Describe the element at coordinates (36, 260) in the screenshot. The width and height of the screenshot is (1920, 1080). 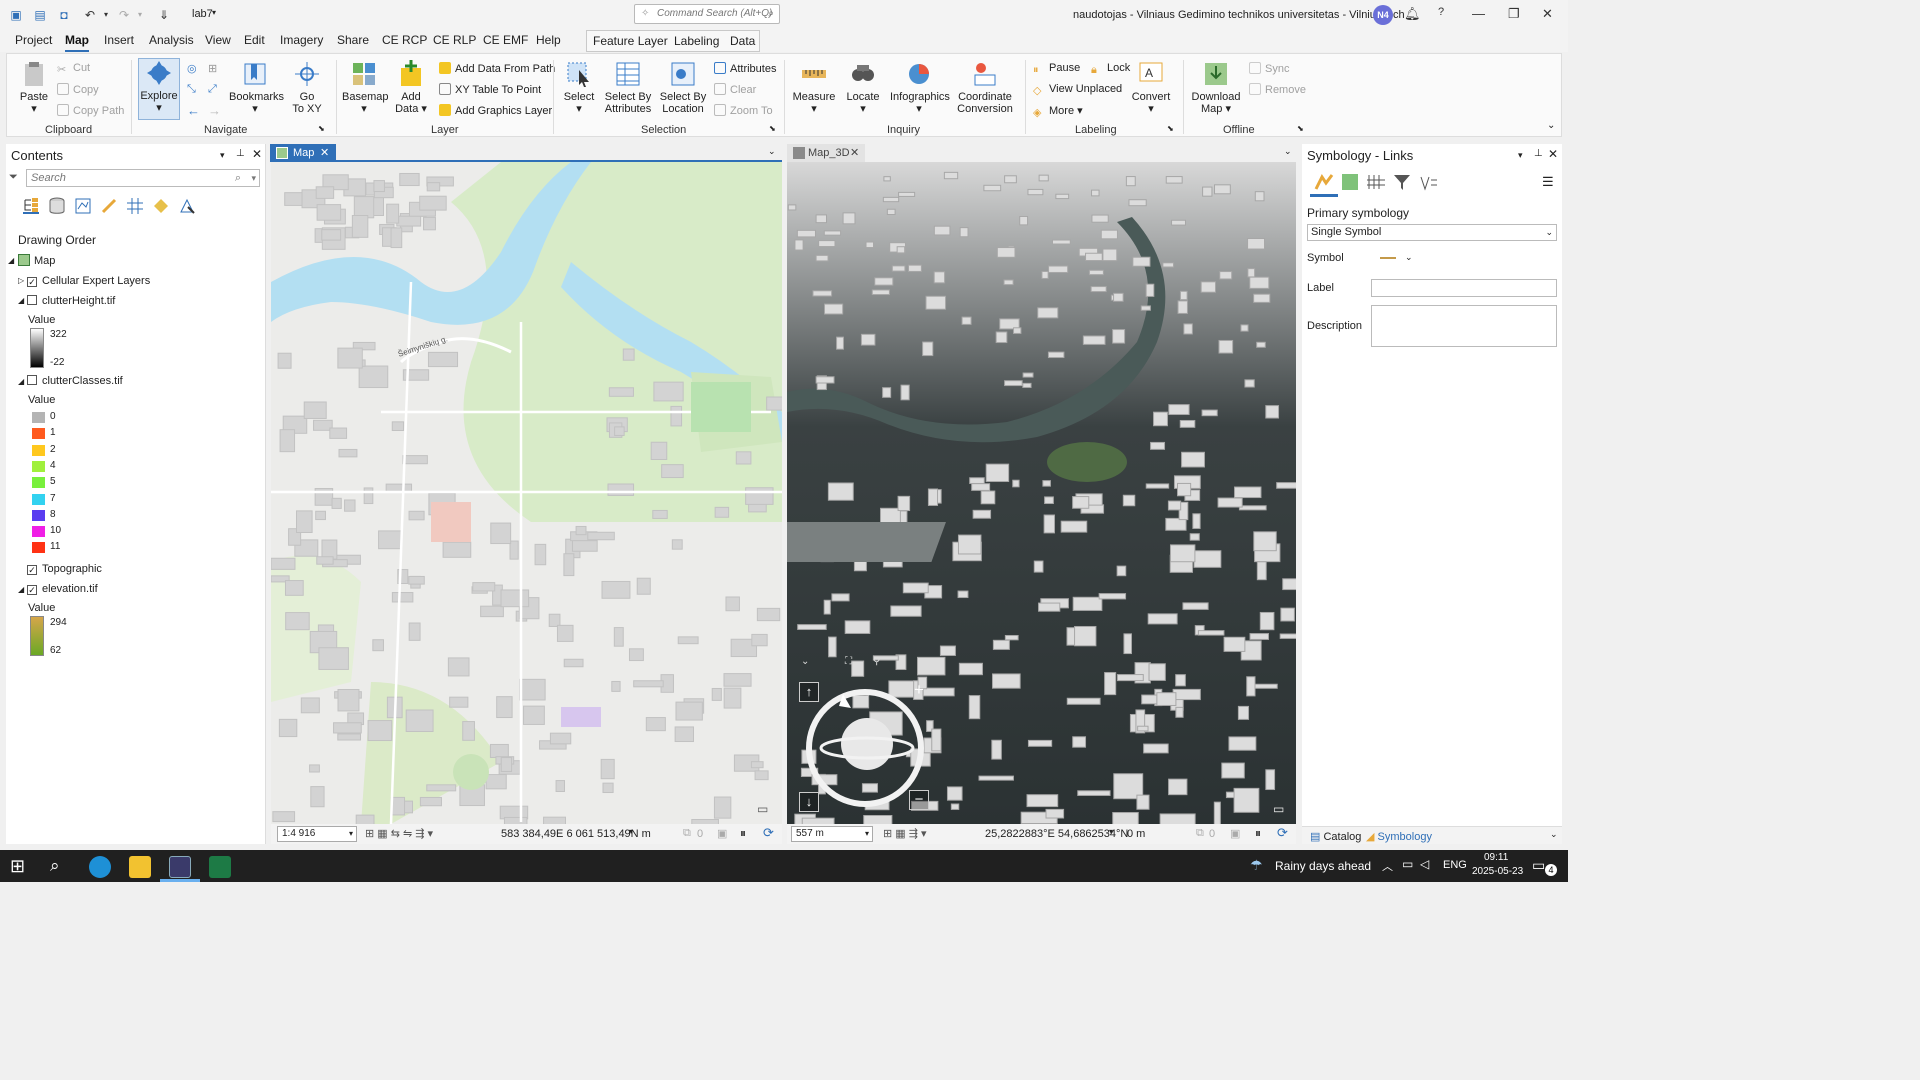
I see `map-tree-item: Map` at that location.